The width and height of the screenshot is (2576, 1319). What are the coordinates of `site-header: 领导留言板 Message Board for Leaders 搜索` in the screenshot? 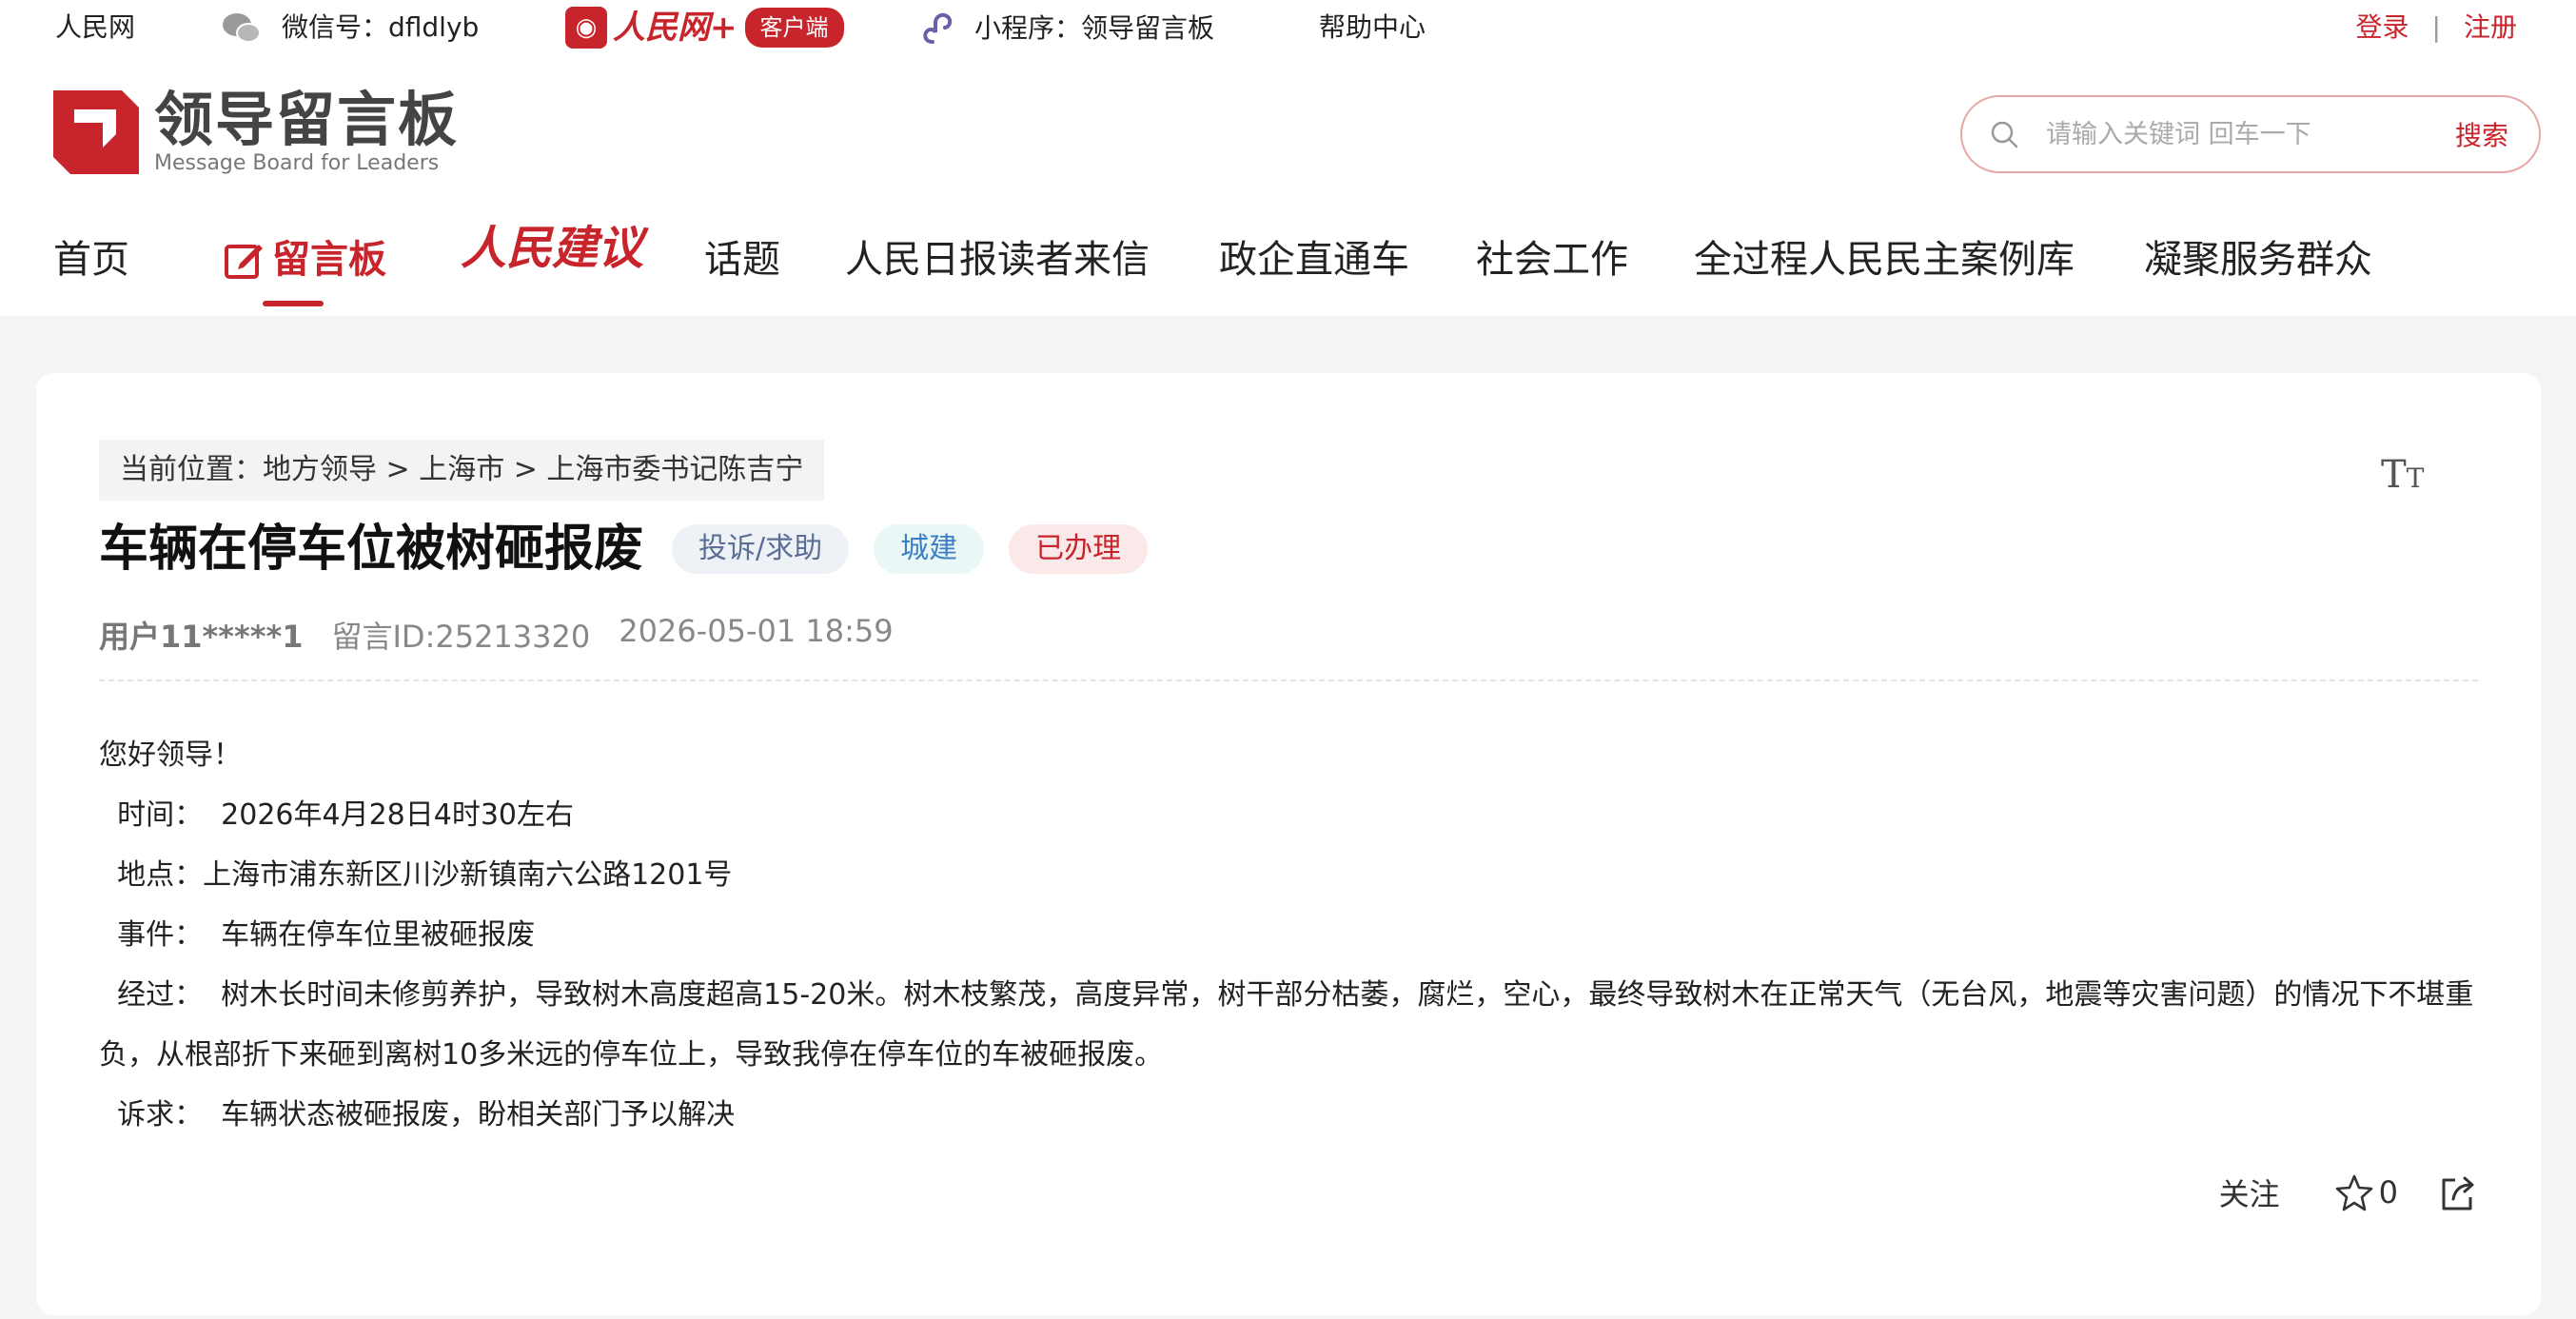 It's located at (1288, 121).